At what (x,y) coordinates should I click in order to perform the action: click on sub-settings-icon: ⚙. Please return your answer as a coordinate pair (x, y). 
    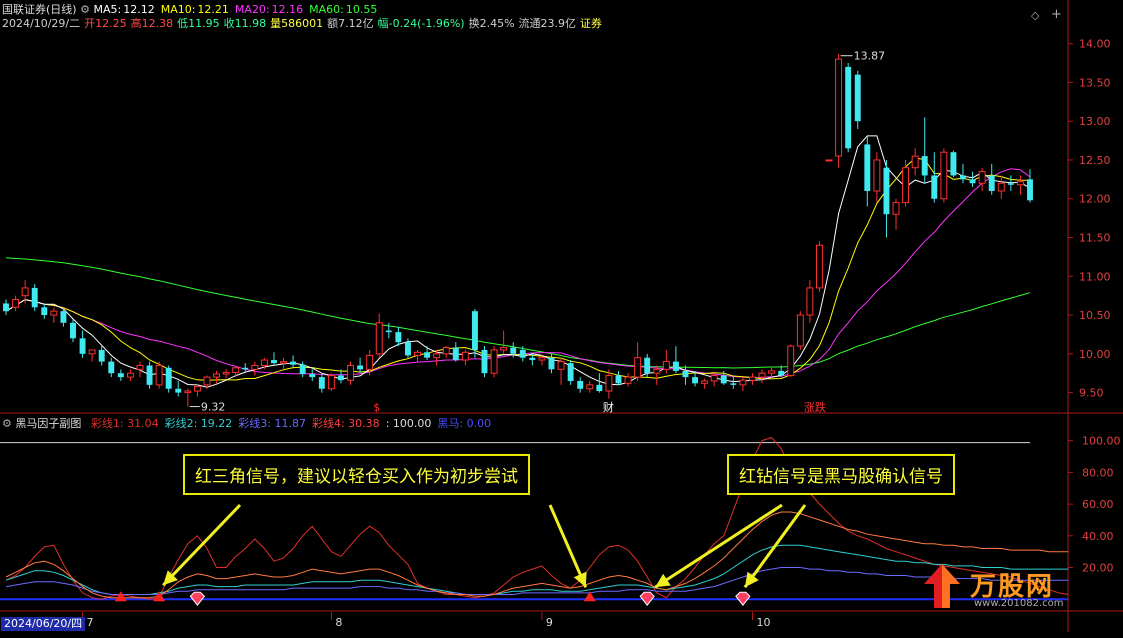
    Looking at the image, I should click on (7, 423).